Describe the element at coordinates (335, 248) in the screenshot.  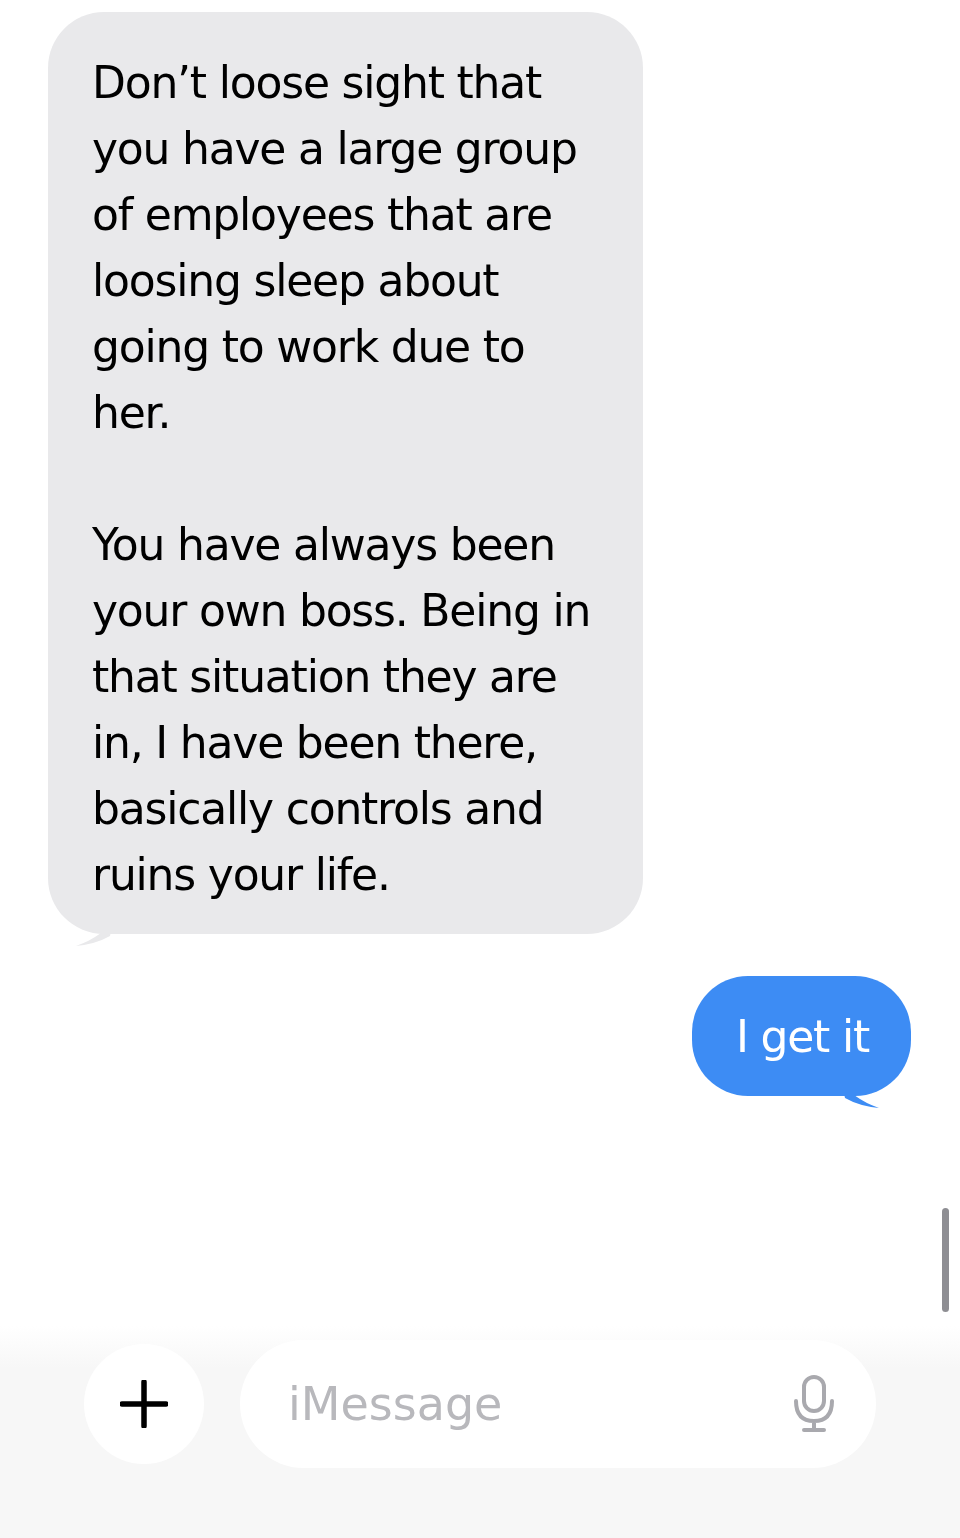
I see `message-text: Don’t loose sight that you have a large group of employees that are loosing sleep about going to work due to her.` at that location.